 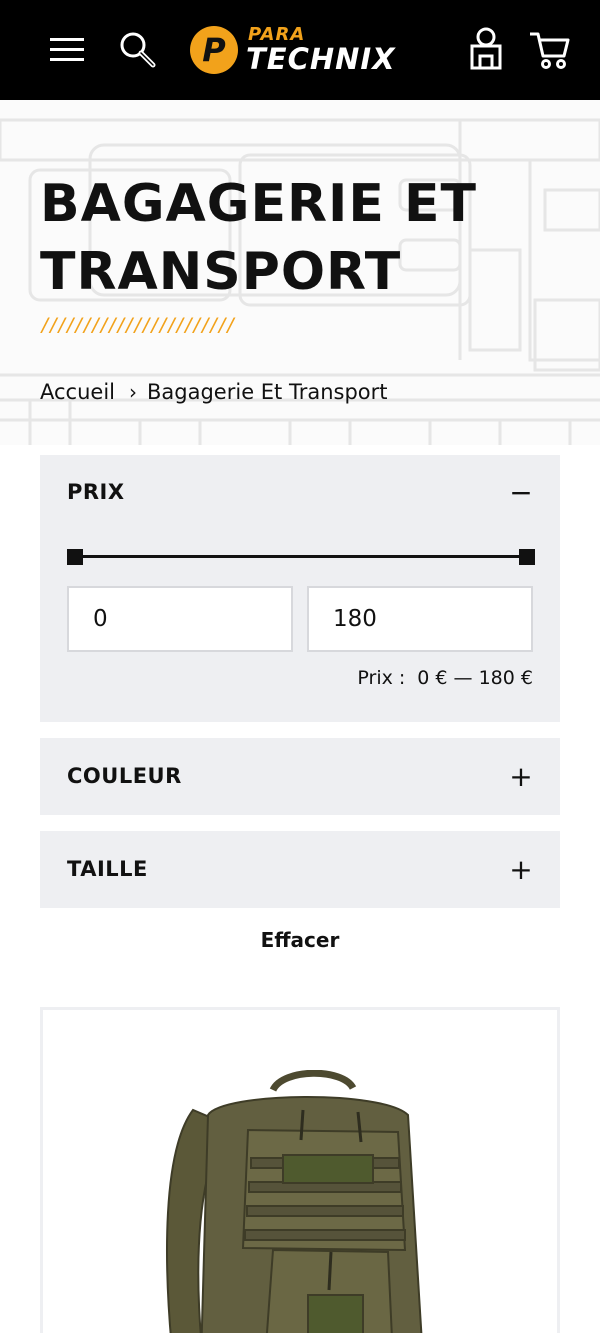 What do you see at coordinates (321, 59) in the screenshot?
I see `logo-text-technix: TECHNIX` at bounding box center [321, 59].